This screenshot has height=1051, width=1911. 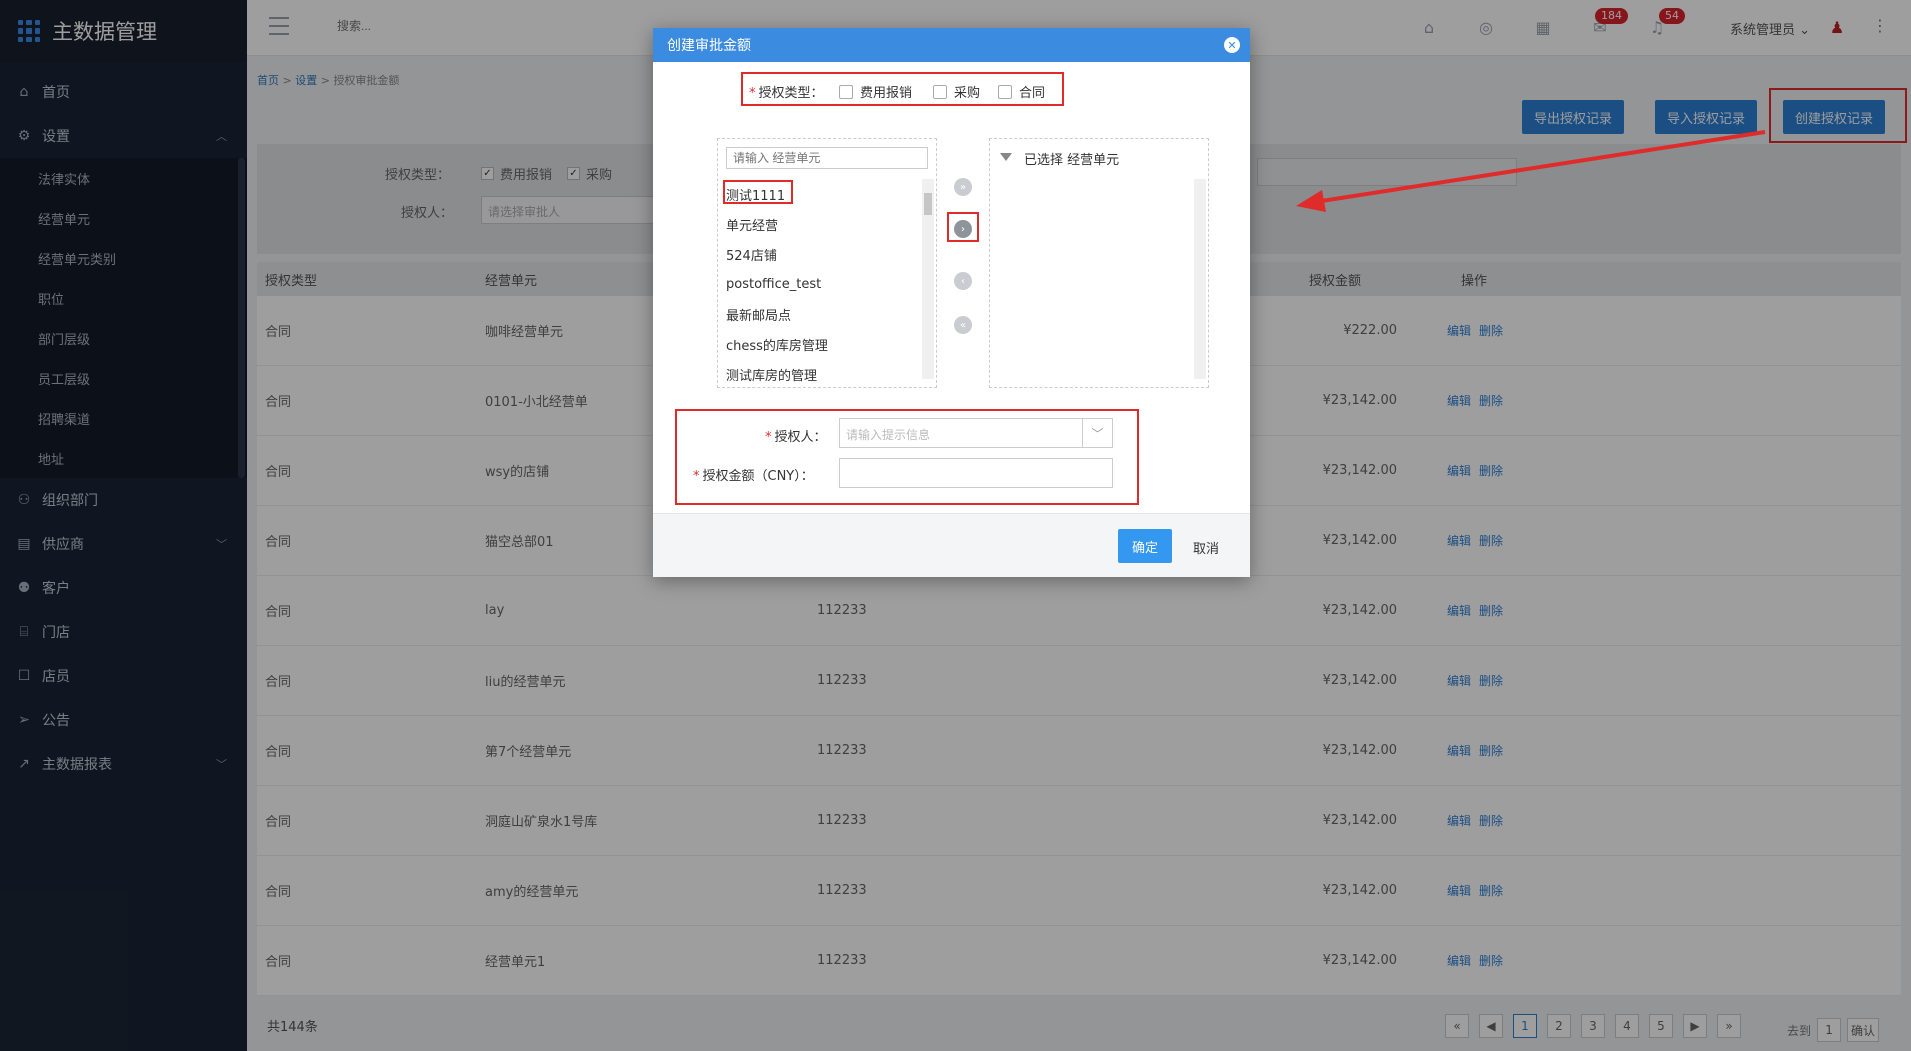 I want to click on selected-title: 已选择 经营单元, so click(x=1072, y=160).